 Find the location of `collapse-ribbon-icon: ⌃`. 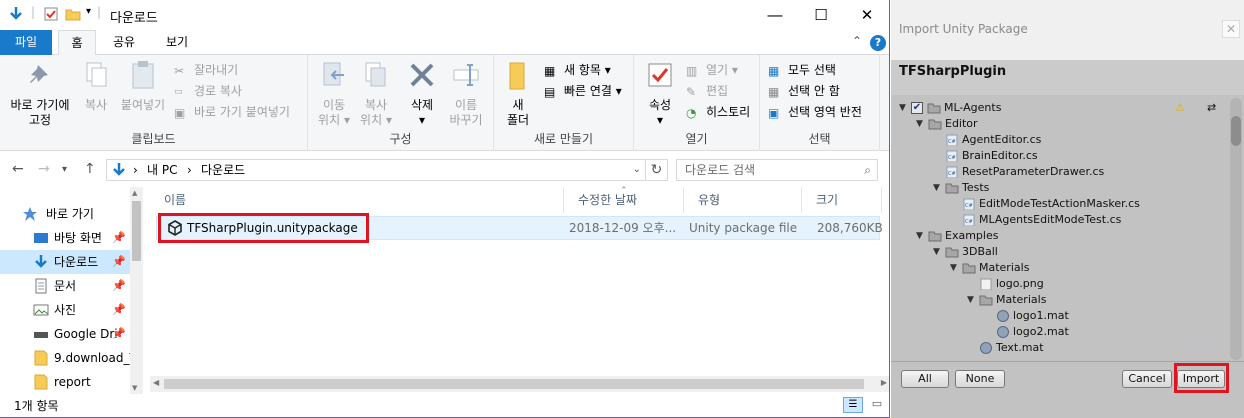

collapse-ribbon-icon: ⌃ is located at coordinates (857, 41).